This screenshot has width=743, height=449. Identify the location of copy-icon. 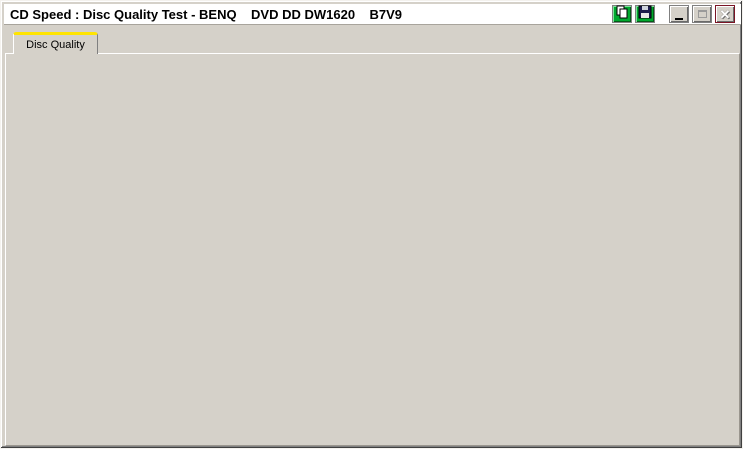
(622, 14).